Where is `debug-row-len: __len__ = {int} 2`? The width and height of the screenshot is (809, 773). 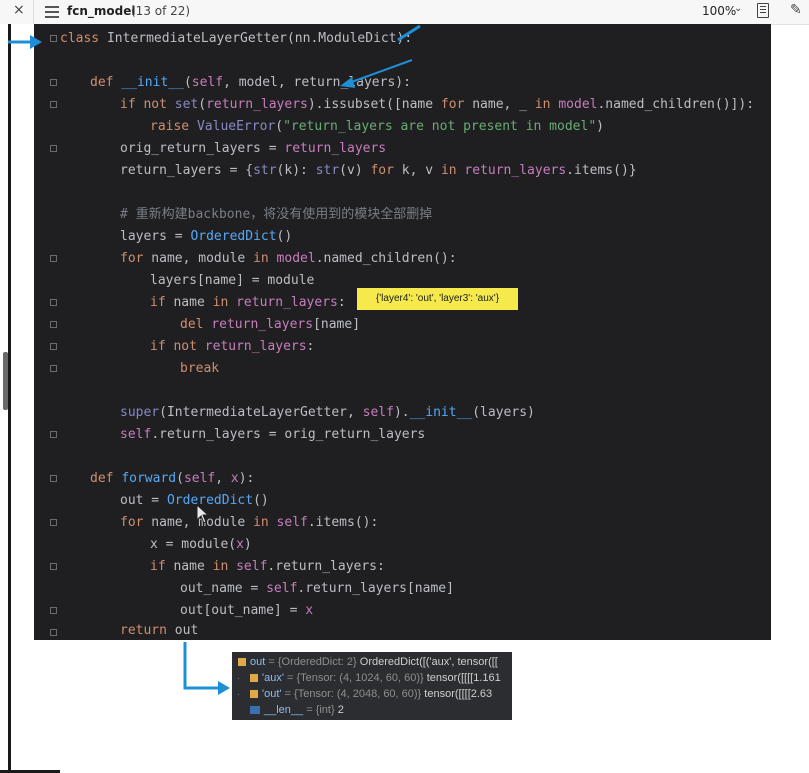
debug-row-len: __len__ = {int} 2 is located at coordinates (378, 710).